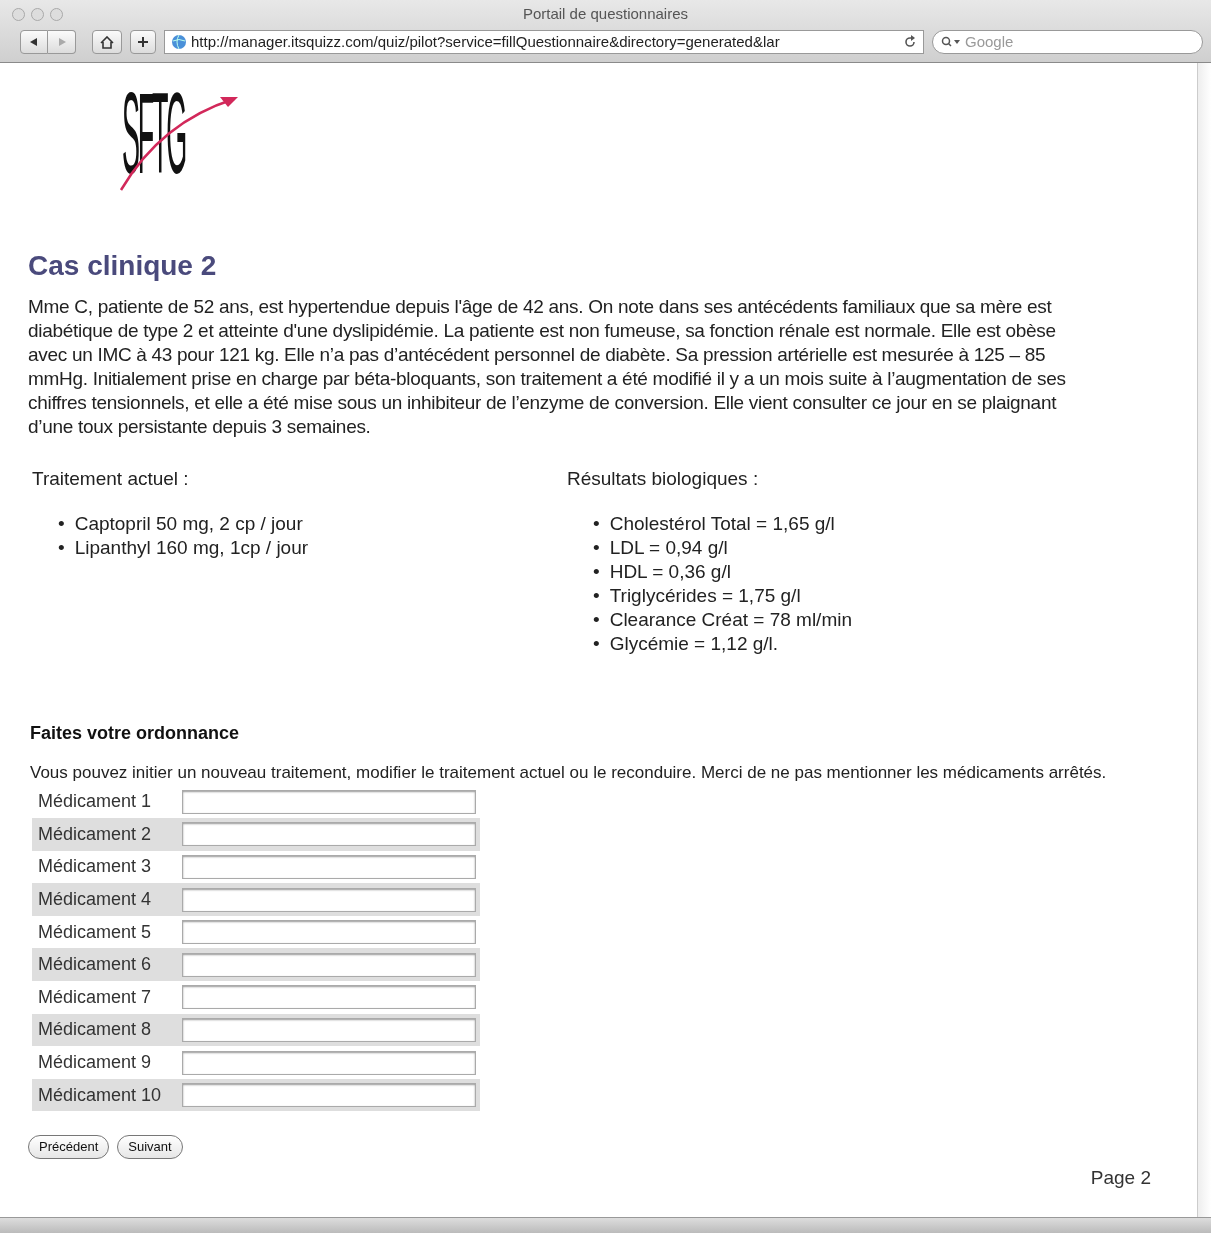 This screenshot has width=1211, height=1242. I want to click on add-bookmark-button, so click(143, 42).